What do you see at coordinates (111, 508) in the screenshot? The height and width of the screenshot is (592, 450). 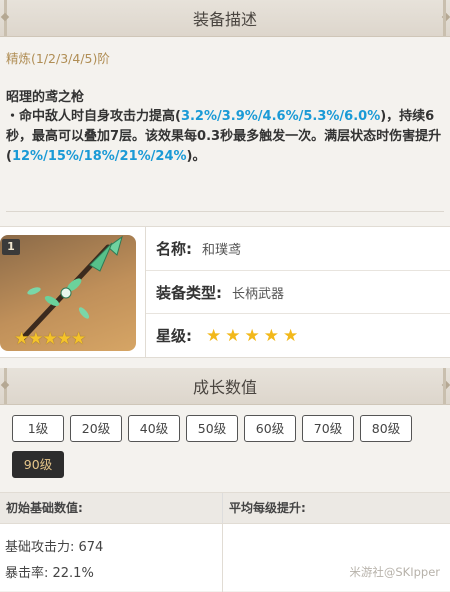 I see `base-stats-header: 初始基础数值:` at bounding box center [111, 508].